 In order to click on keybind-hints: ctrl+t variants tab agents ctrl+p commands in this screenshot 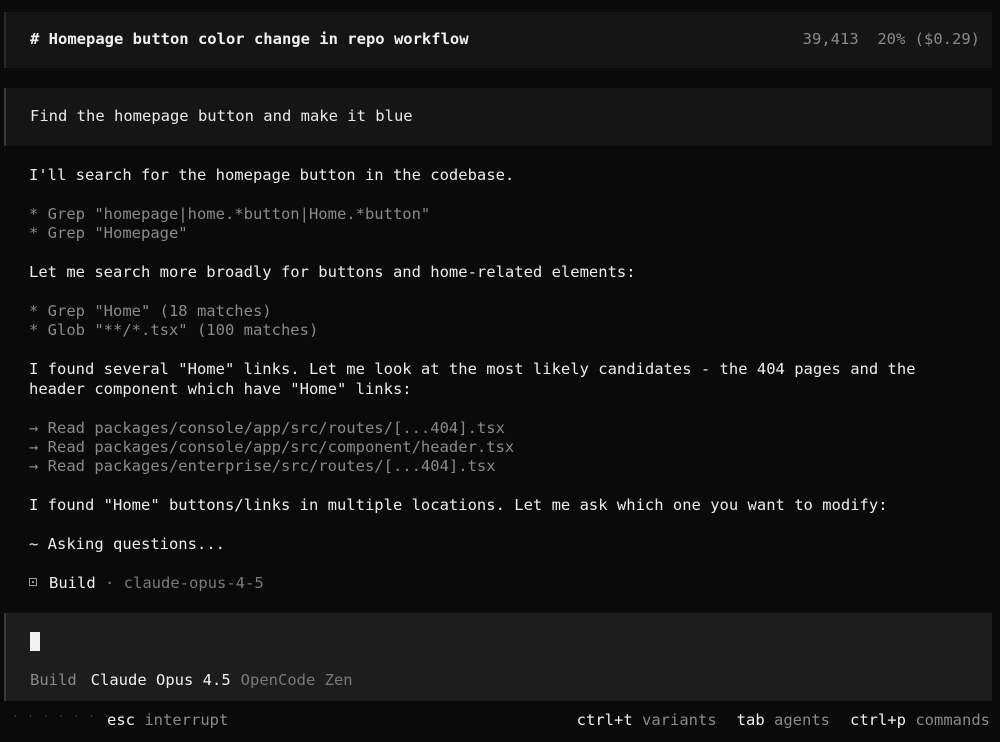, I will do `click(783, 720)`.